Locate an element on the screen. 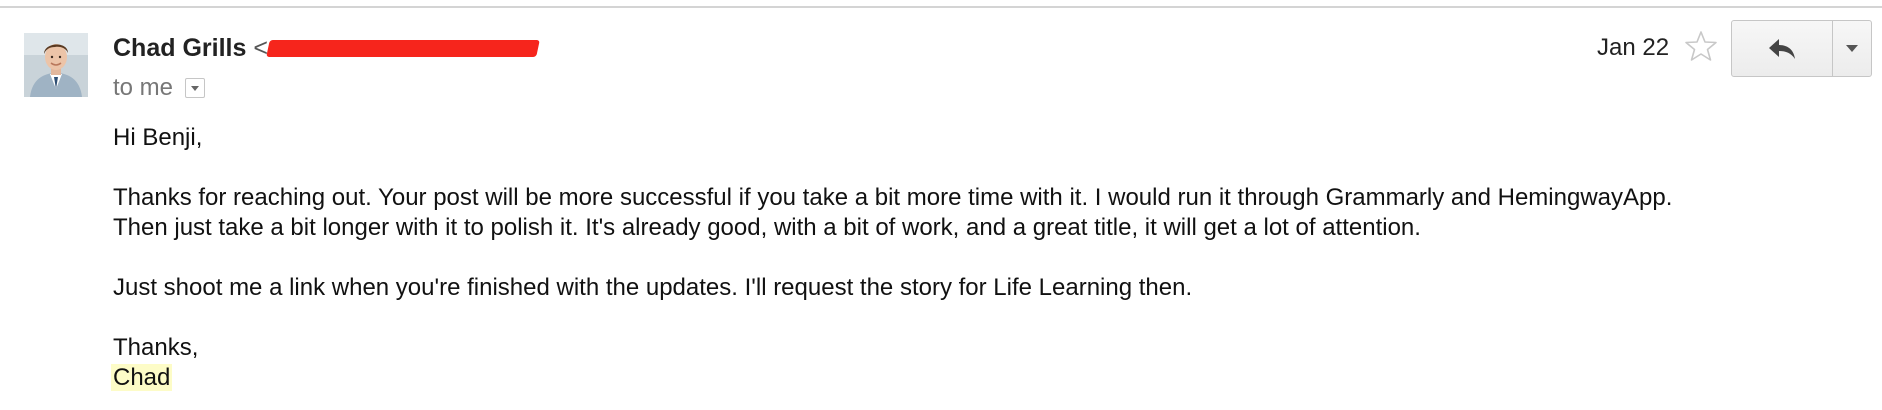 This screenshot has height=410, width=1882. reply-arrow-icon is located at coordinates (1782, 48).